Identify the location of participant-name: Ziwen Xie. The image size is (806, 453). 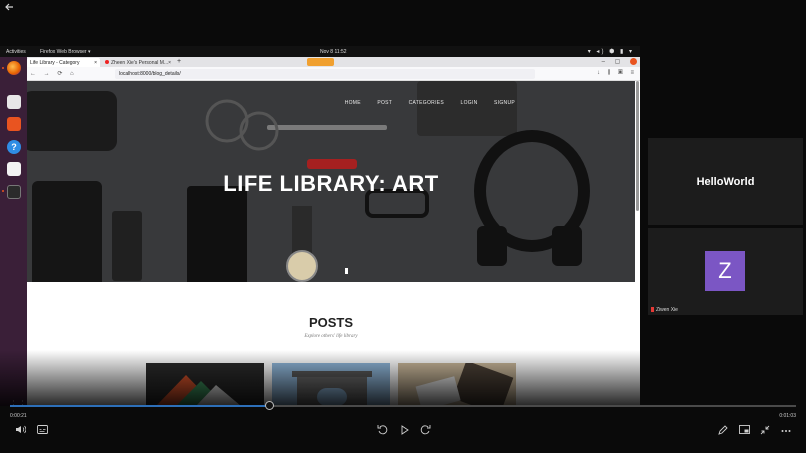
(667, 310).